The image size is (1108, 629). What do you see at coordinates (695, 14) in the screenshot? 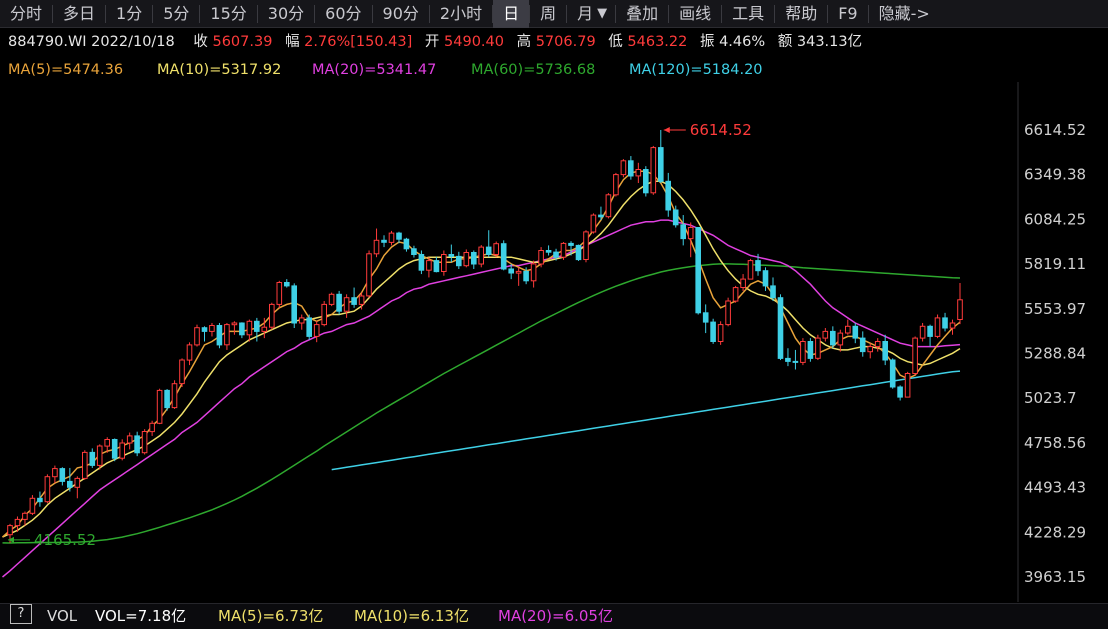
I see `draw-line-button: 画线` at bounding box center [695, 14].